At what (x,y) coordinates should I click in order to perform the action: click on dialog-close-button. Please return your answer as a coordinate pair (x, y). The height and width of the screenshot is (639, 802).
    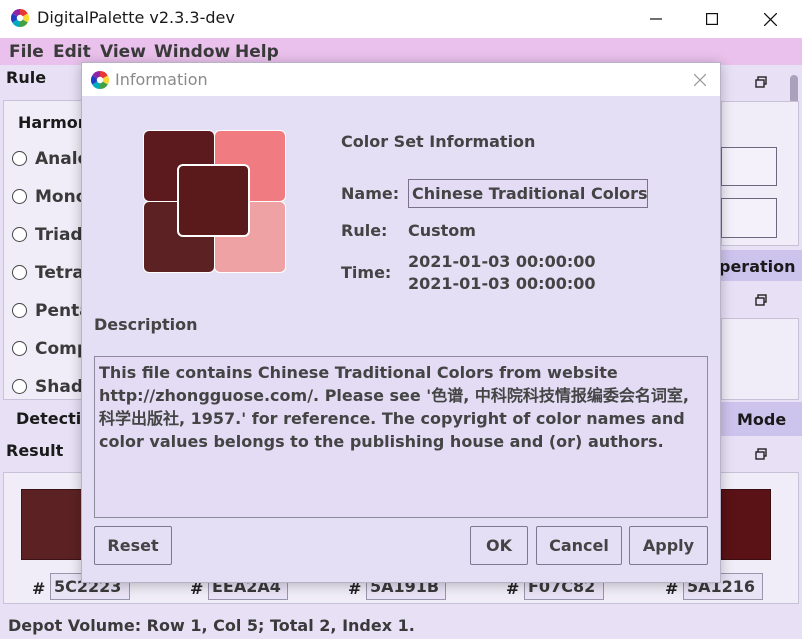
    Looking at the image, I should click on (700, 80).